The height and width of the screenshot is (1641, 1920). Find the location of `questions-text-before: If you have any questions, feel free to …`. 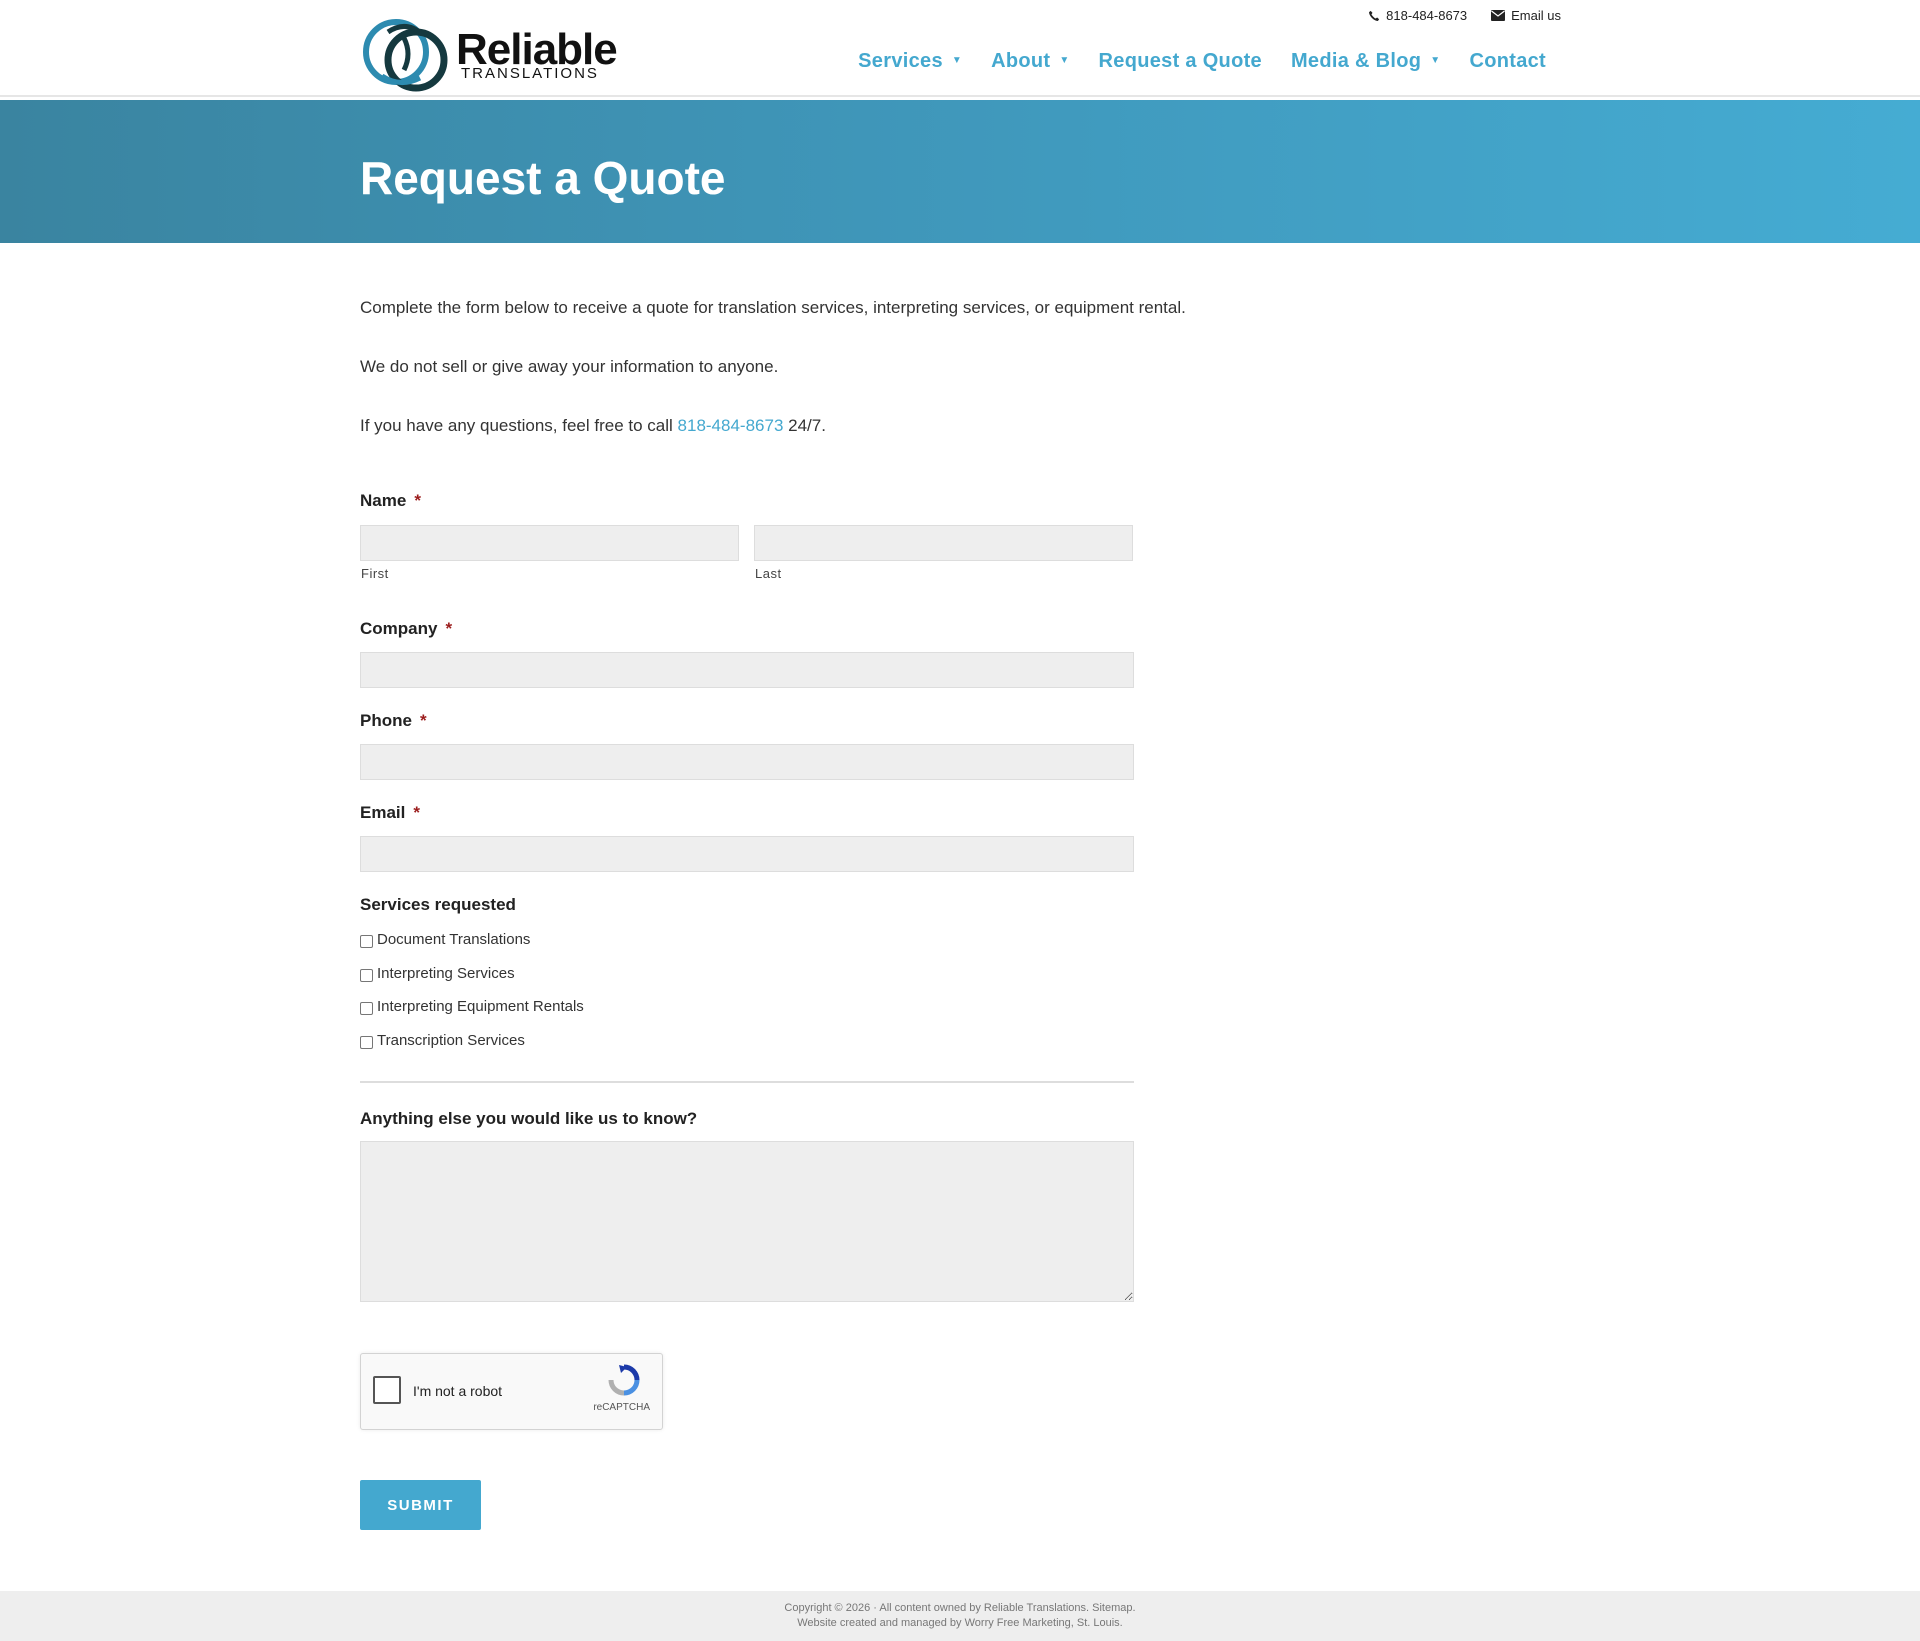

questions-text-before: If you have any questions, feel free to … is located at coordinates (519, 425).